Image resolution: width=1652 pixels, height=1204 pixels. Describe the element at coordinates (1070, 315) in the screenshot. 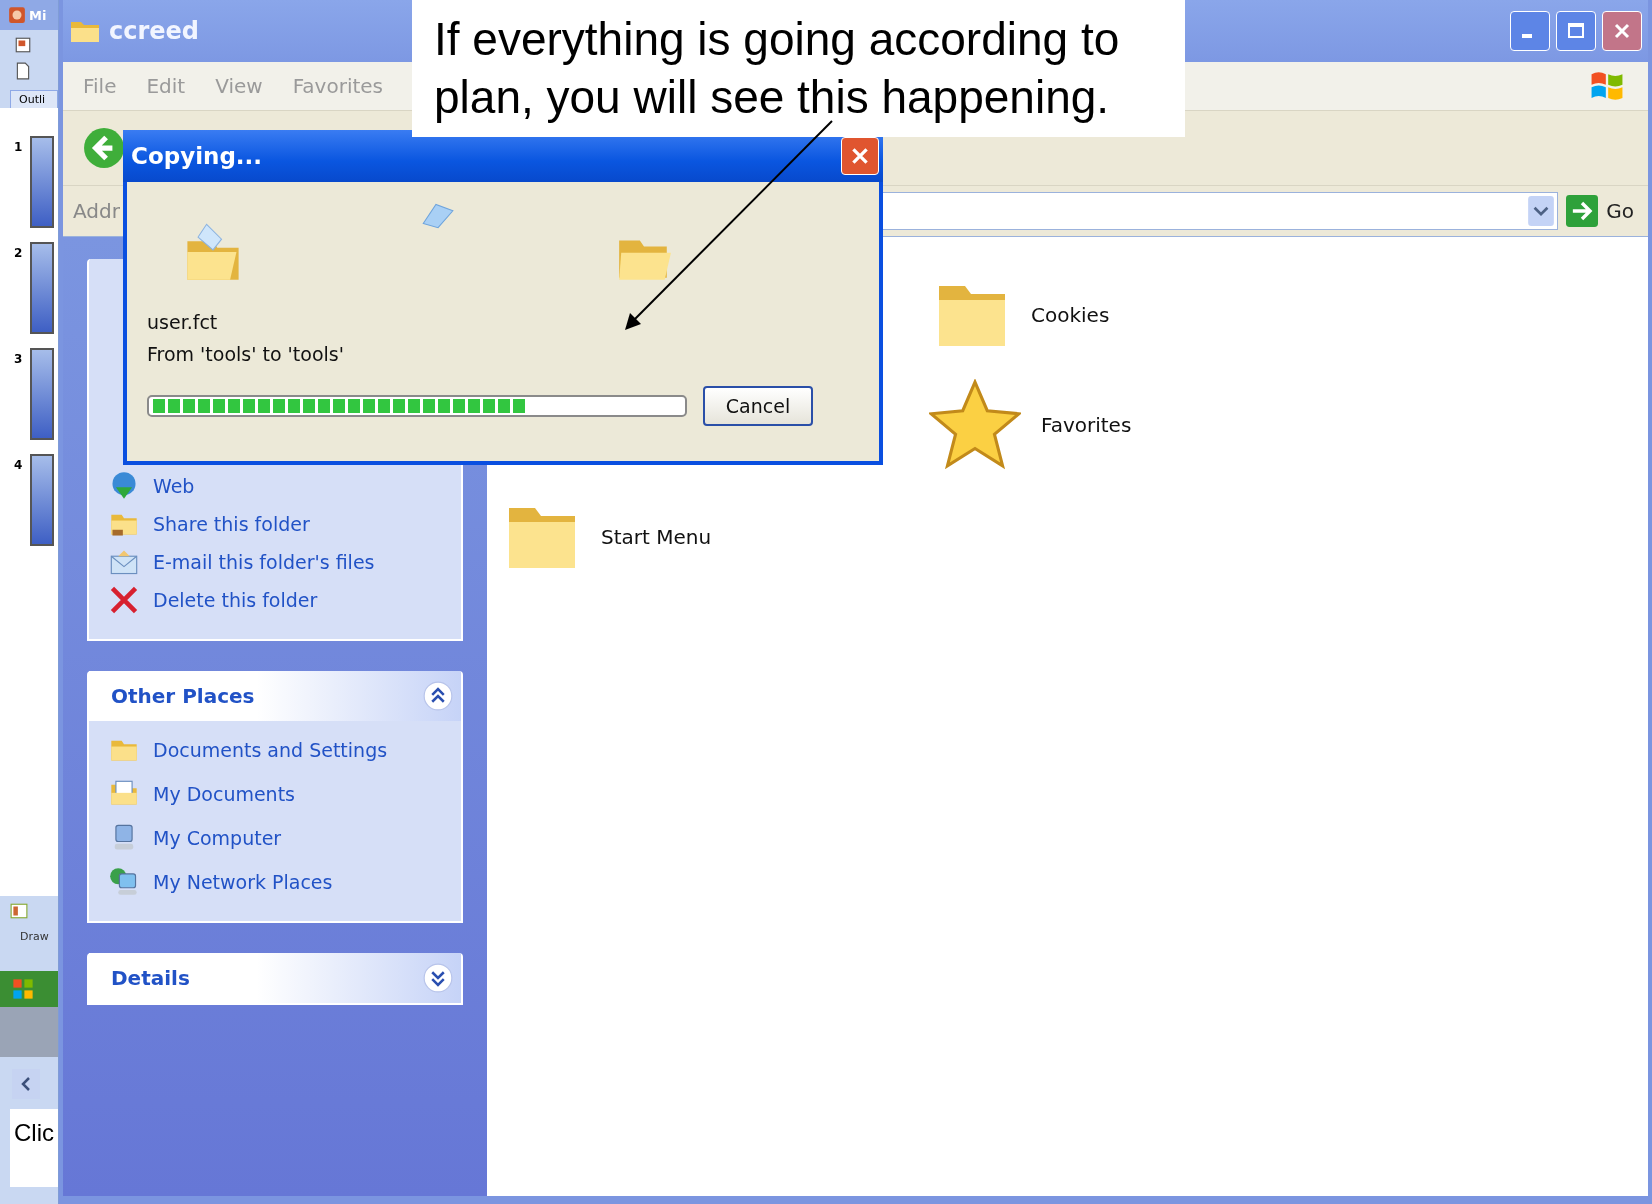

I see `file-name: Cookies` at that location.